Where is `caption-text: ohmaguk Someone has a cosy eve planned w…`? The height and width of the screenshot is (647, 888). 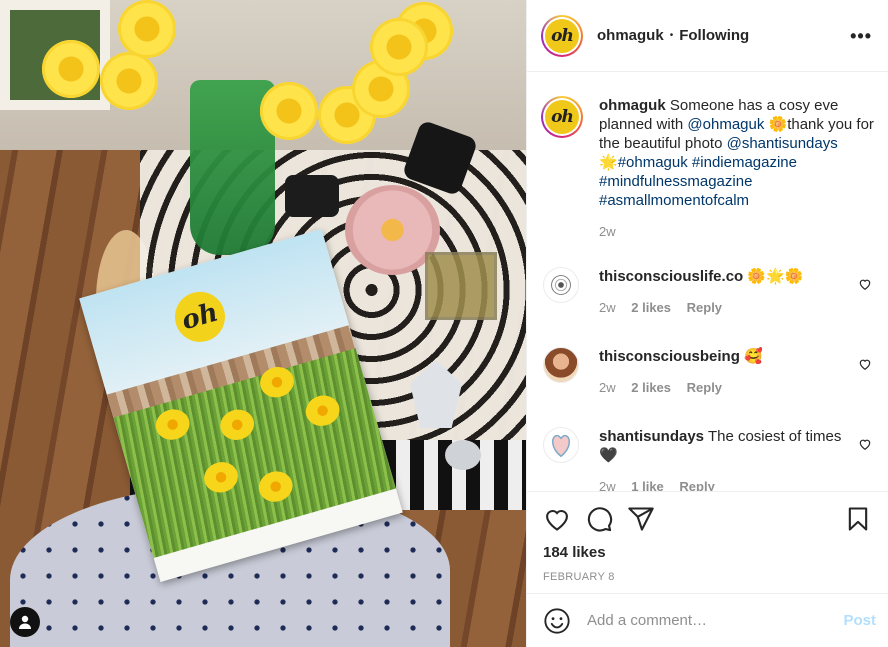 caption-text: ohmaguk Someone has a cosy eve planned w… is located at coordinates (740, 153).